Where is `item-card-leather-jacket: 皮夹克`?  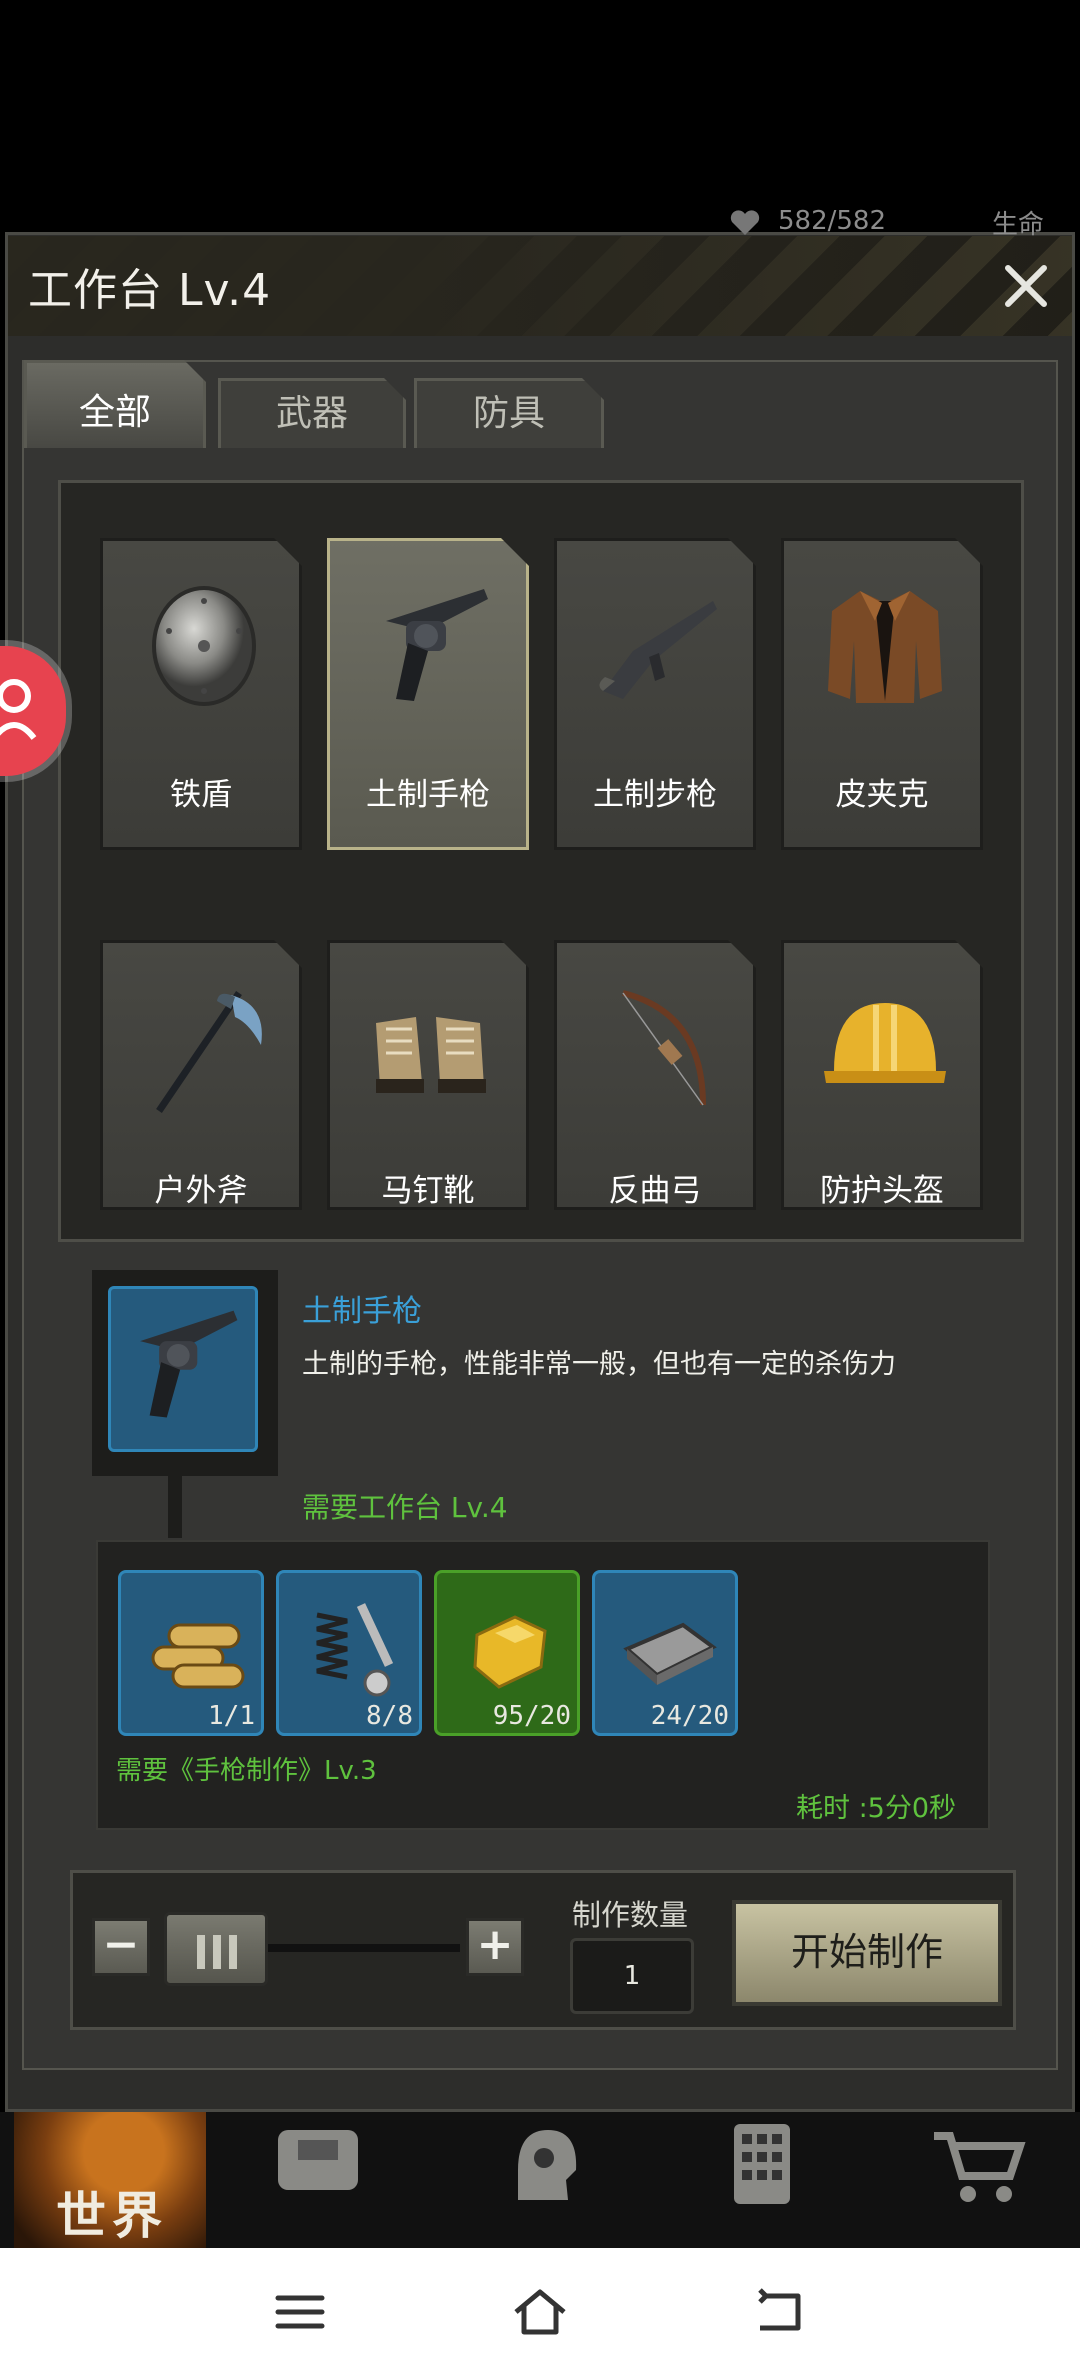 item-card-leather-jacket: 皮夹克 is located at coordinates (882, 694).